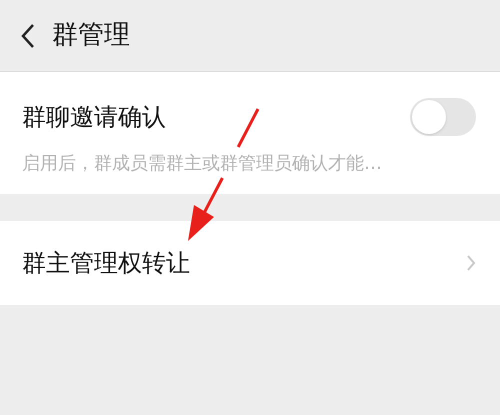  Describe the element at coordinates (443, 117) in the screenshot. I see `toggle-switch` at that location.